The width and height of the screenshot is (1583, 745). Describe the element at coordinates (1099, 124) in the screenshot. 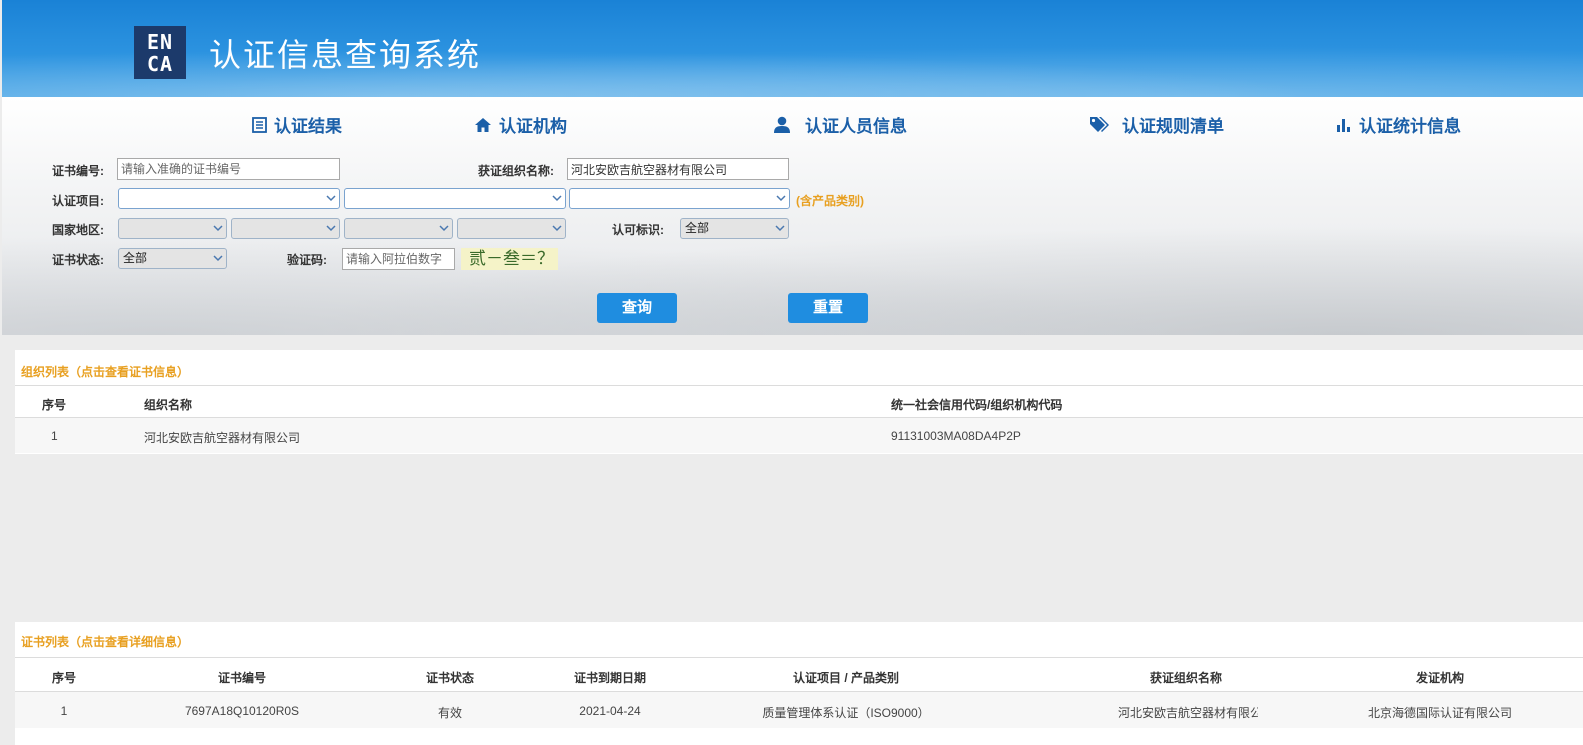

I see `tags-icon` at that location.